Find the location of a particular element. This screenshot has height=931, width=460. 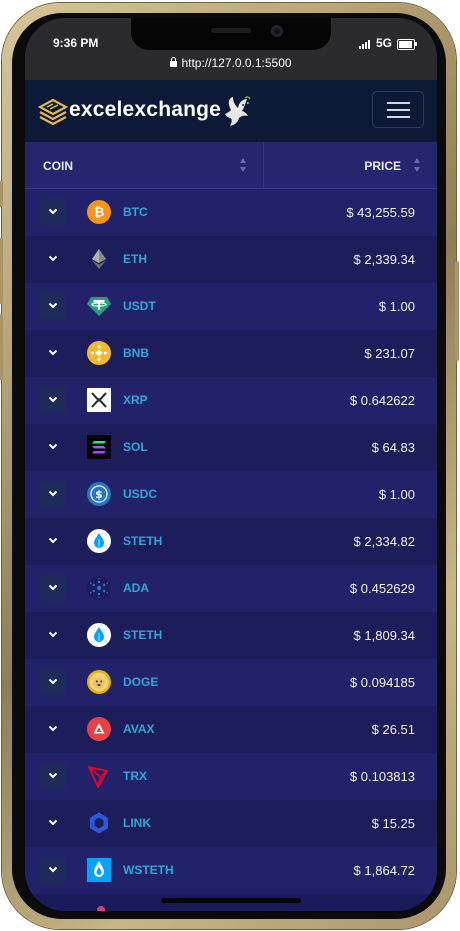

table-row: TRX $ 0.103813 is located at coordinates (231, 776).